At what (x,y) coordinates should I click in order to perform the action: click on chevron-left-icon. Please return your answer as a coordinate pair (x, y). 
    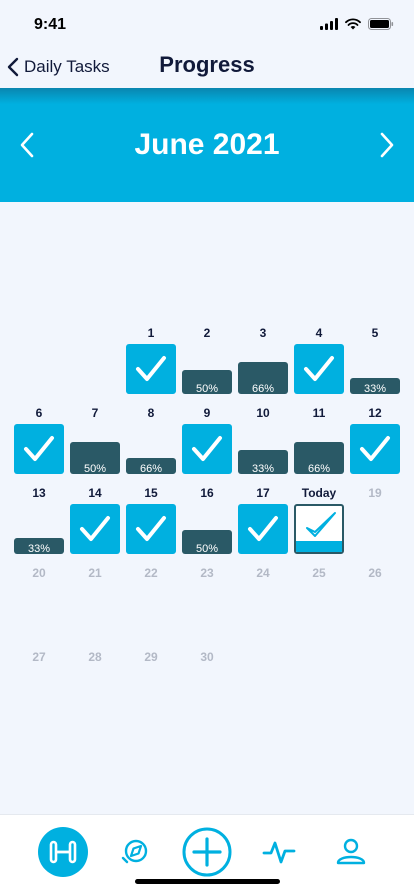
    Looking at the image, I should click on (13, 67).